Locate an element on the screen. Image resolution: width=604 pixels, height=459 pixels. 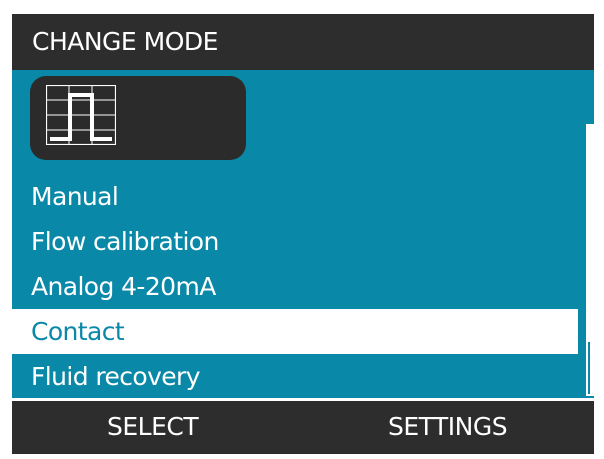
mode-item-manual: Manual is located at coordinates (295, 196).